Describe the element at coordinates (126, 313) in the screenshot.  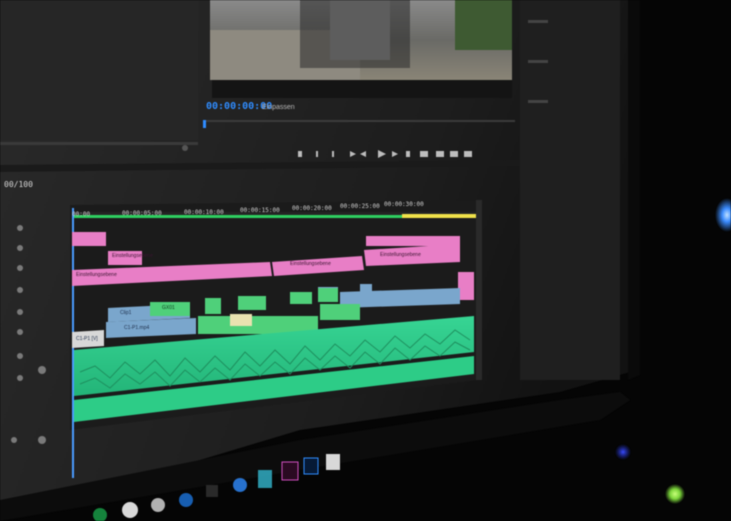
I see `clip-label: Clip1` at that location.